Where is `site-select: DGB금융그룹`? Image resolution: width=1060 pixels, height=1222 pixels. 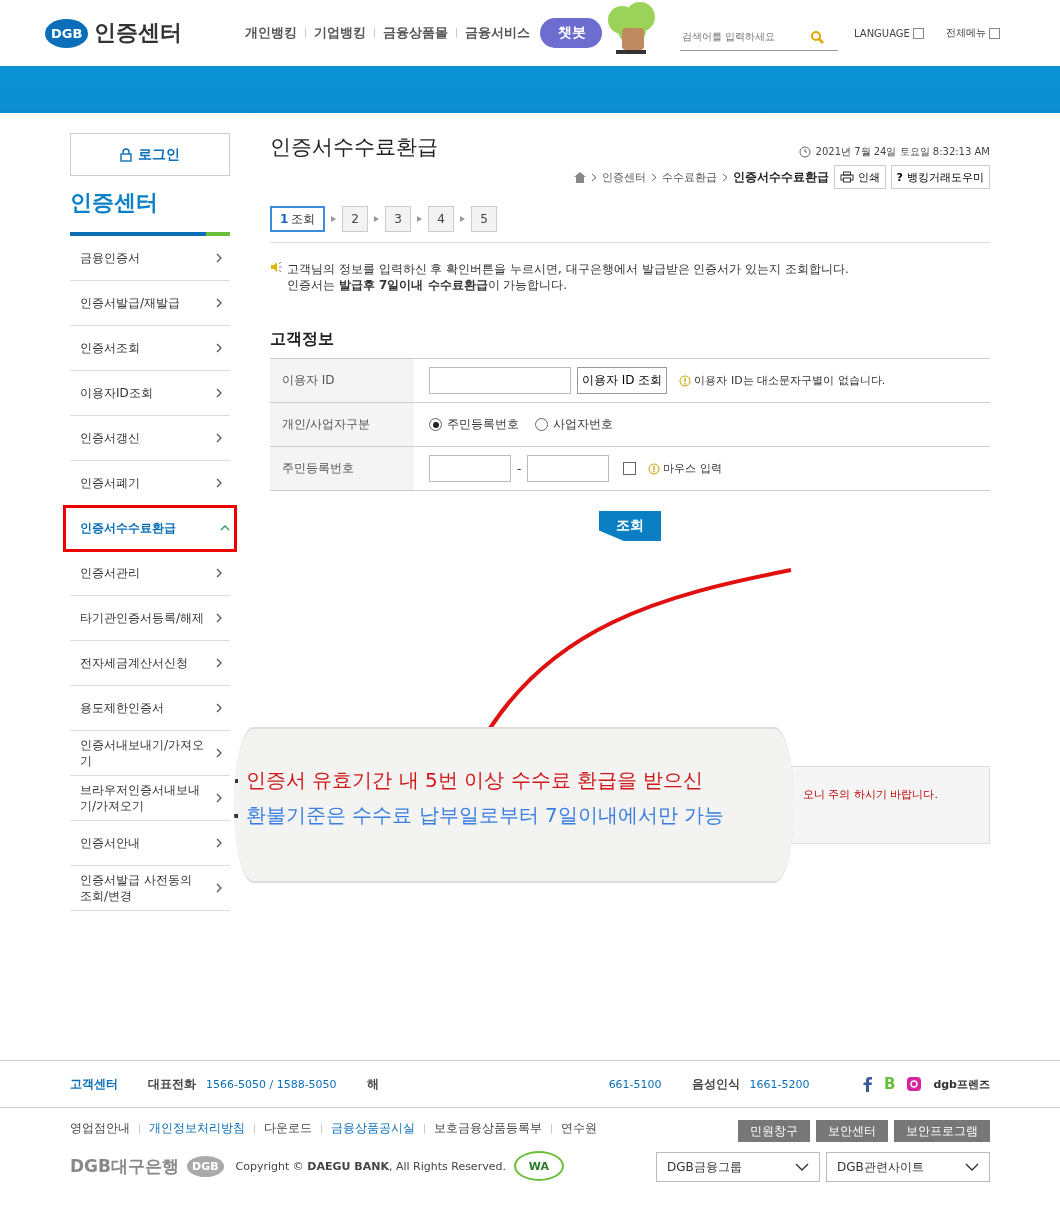
site-select: DGB금융그룹 is located at coordinates (738, 1167).